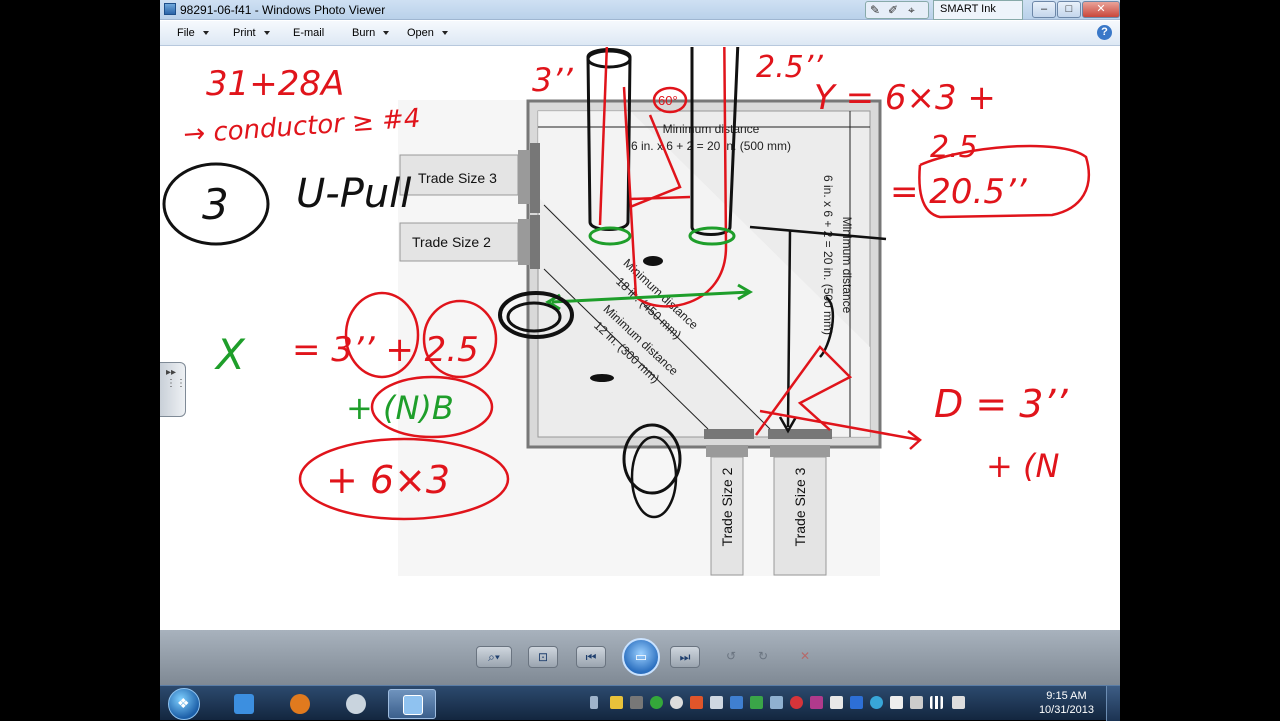 The height and width of the screenshot is (721, 1280). What do you see at coordinates (176, 378) in the screenshot?
I see `expand-arrows-icon: ▸▸ ⋮⋮` at bounding box center [176, 378].